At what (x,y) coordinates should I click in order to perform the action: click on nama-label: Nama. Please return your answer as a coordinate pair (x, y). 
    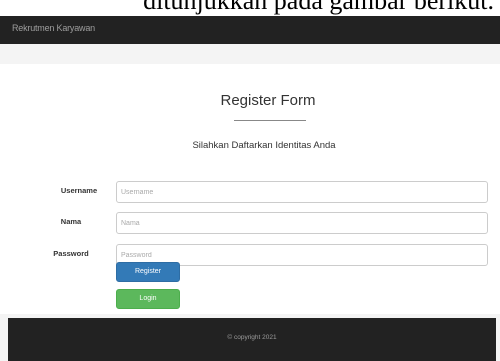
    Looking at the image, I should click on (71, 221).